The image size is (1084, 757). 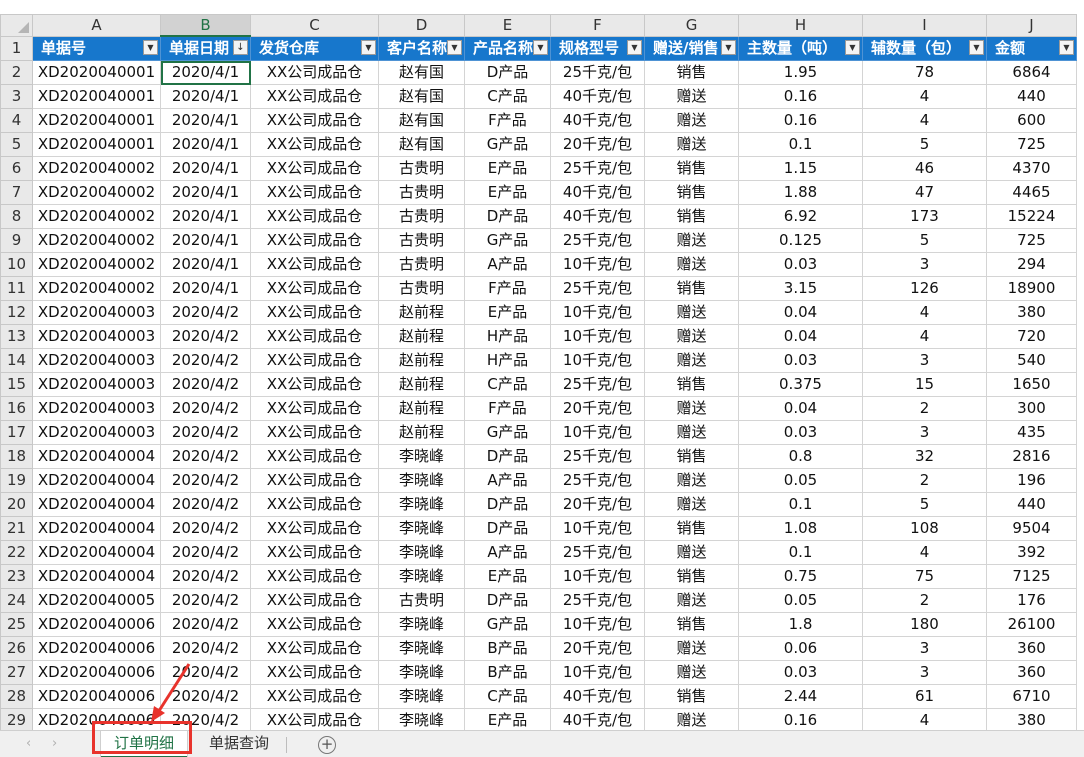 I want to click on data-cell: 725, so click(x=1031, y=240).